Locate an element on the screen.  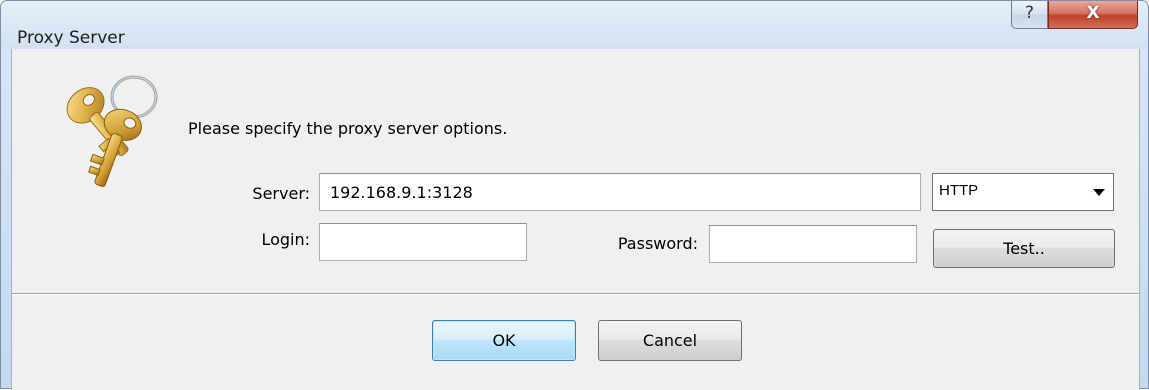
chevron-down-icon is located at coordinates (1099, 192).